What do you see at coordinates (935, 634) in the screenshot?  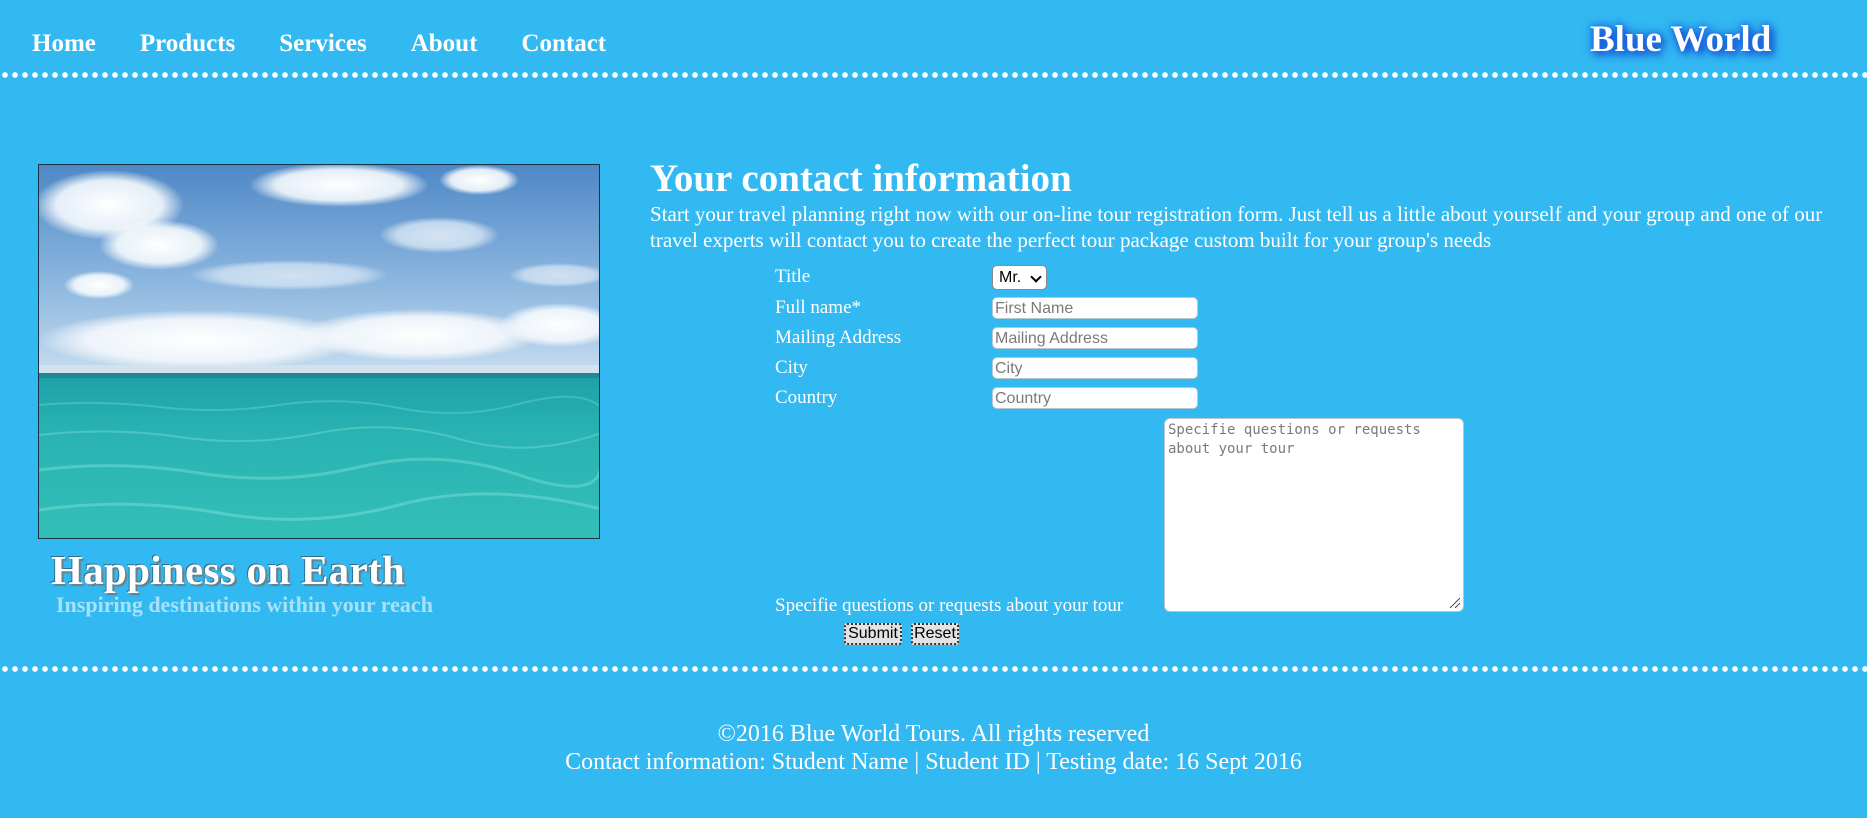 I see `reset-button: Reset` at bounding box center [935, 634].